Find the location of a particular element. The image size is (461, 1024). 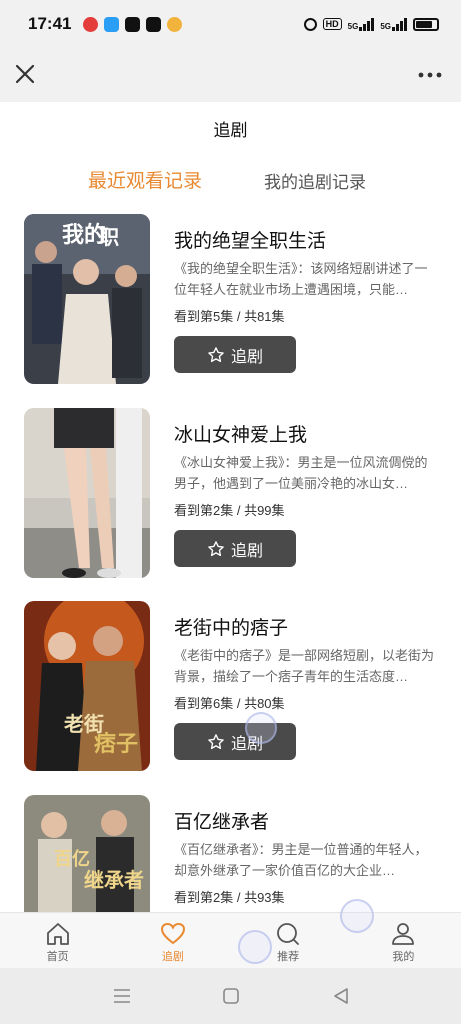

bottom-tab-bar: 首页 追剧 推荐 我的 is located at coordinates (230, 940).